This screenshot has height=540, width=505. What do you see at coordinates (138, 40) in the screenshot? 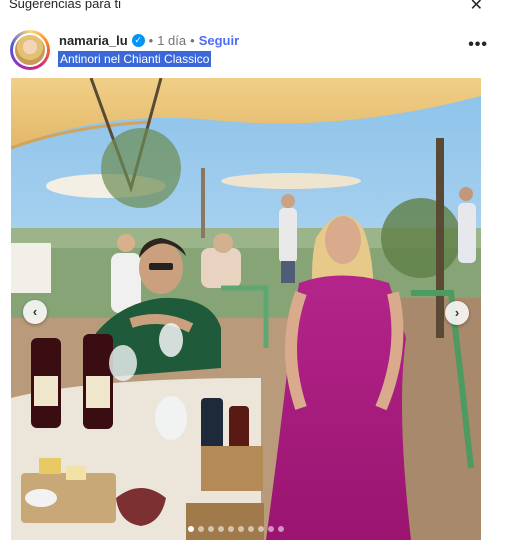
I see `verified-badge-icon: ✓` at bounding box center [138, 40].